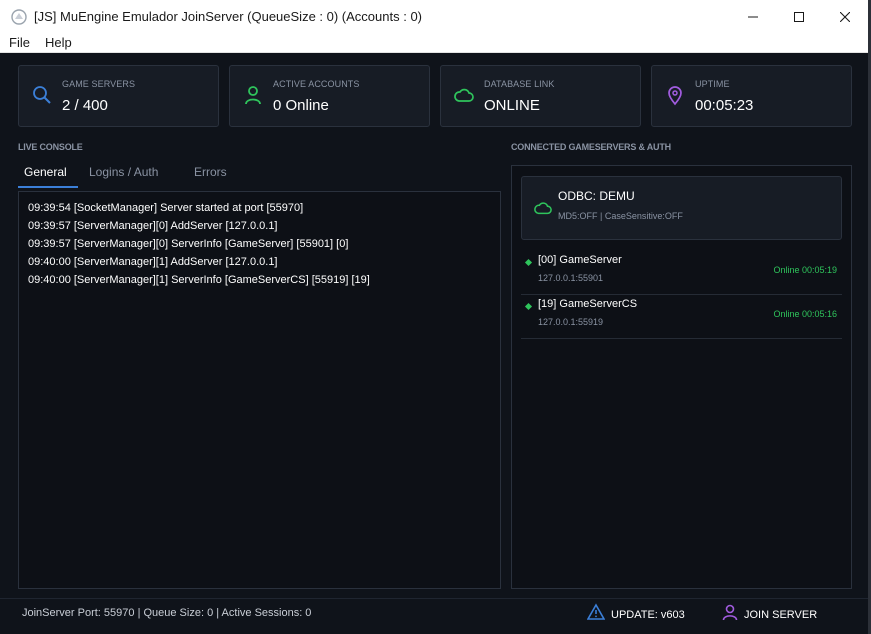  What do you see at coordinates (58, 42) in the screenshot?
I see `menu-help: Help` at bounding box center [58, 42].